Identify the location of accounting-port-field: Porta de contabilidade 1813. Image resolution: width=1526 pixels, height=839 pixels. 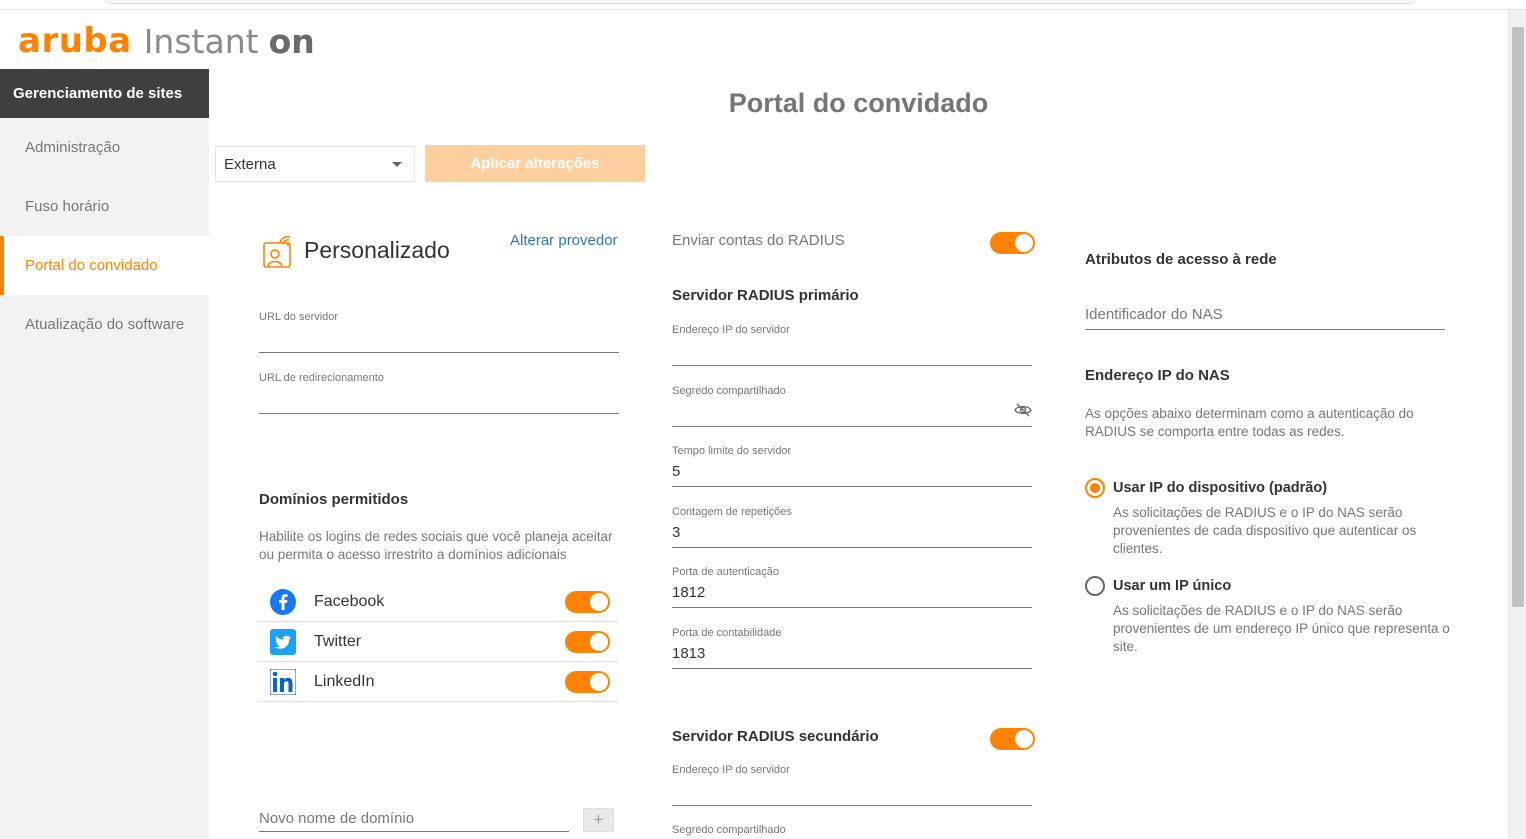
(852, 648).